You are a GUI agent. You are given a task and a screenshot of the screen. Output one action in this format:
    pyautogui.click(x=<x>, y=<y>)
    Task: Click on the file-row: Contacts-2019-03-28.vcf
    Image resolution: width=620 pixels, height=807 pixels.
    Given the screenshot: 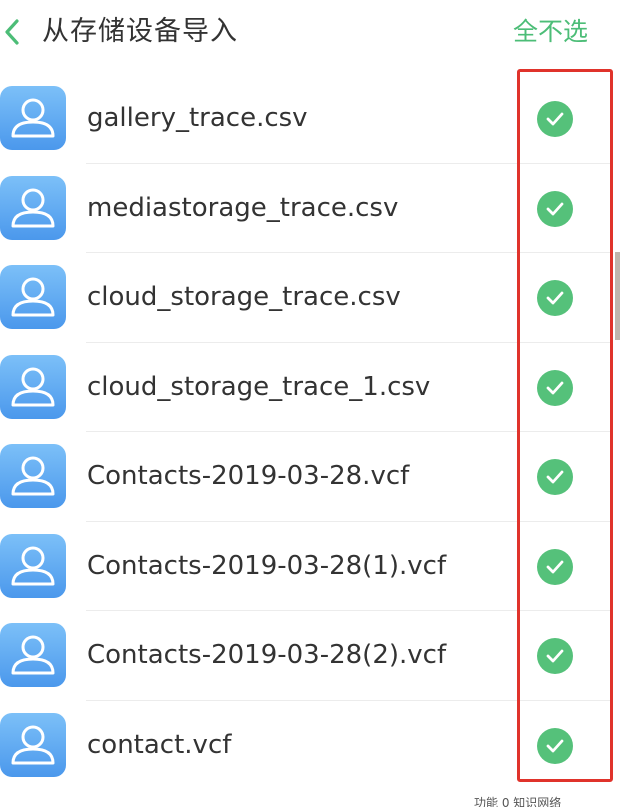 What is the action you would take?
    pyautogui.click(x=310, y=477)
    